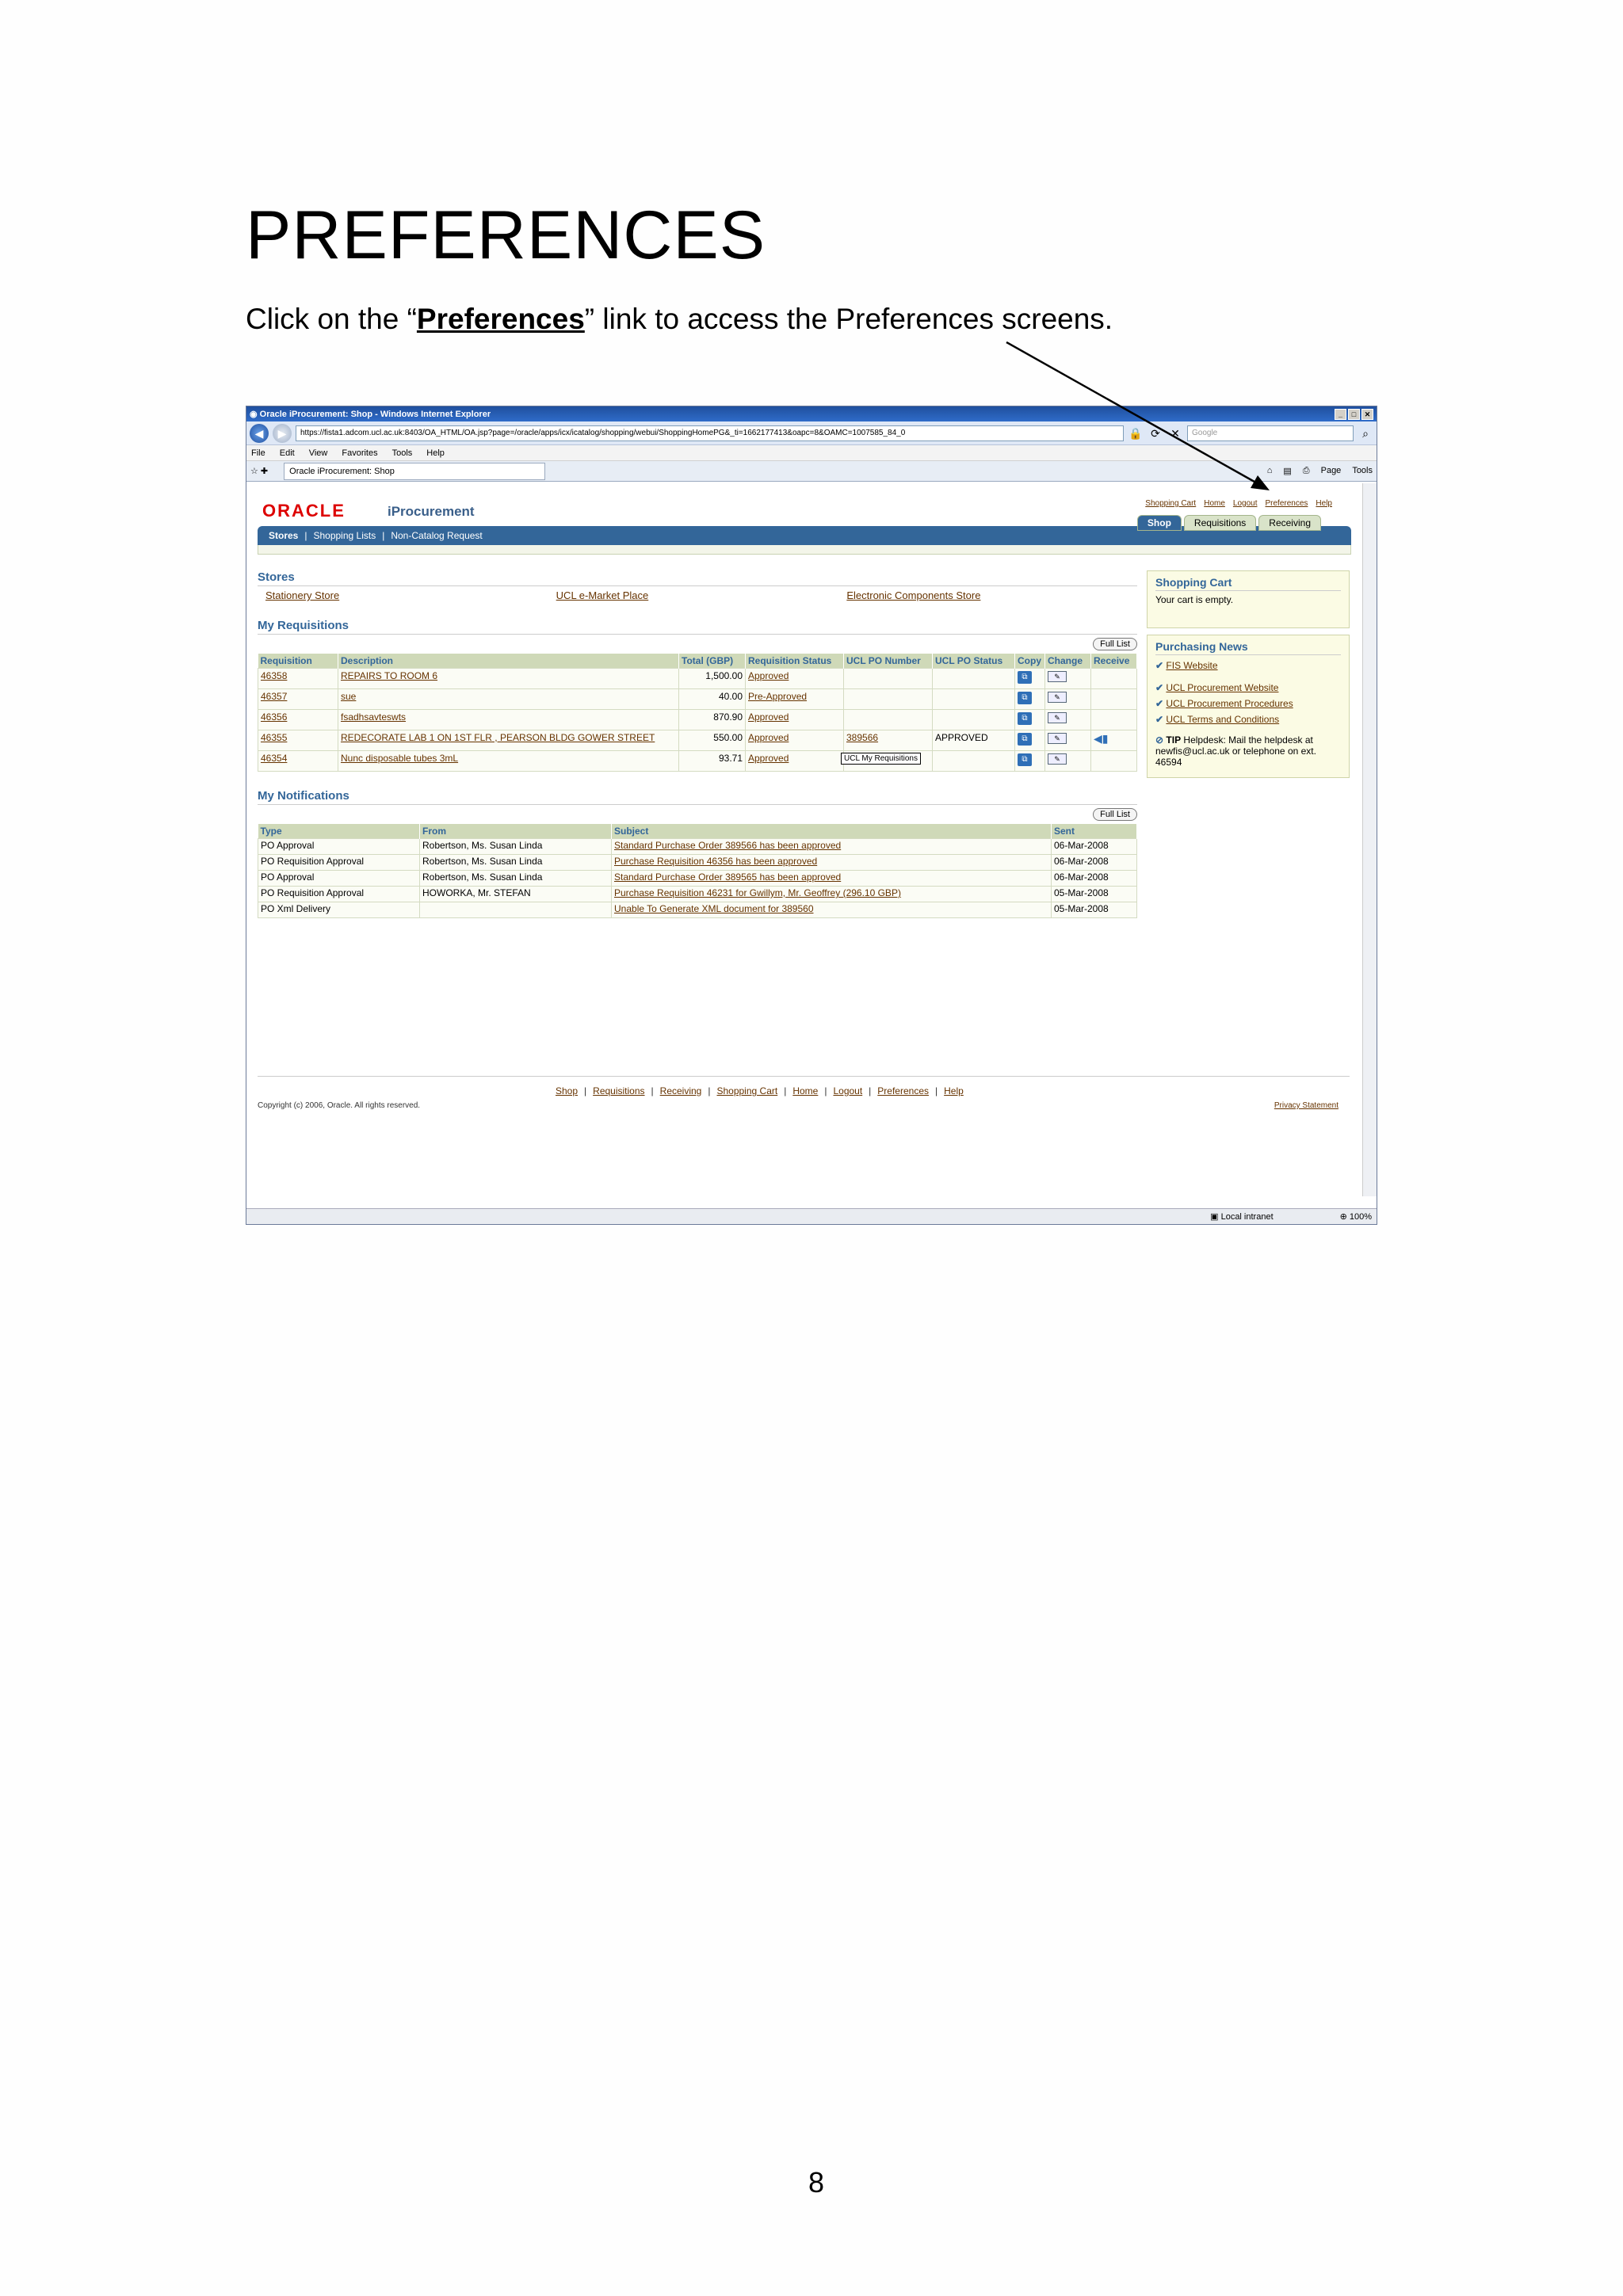  What do you see at coordinates (1215, 503) in the screenshot?
I see `global-link-home: Home` at bounding box center [1215, 503].